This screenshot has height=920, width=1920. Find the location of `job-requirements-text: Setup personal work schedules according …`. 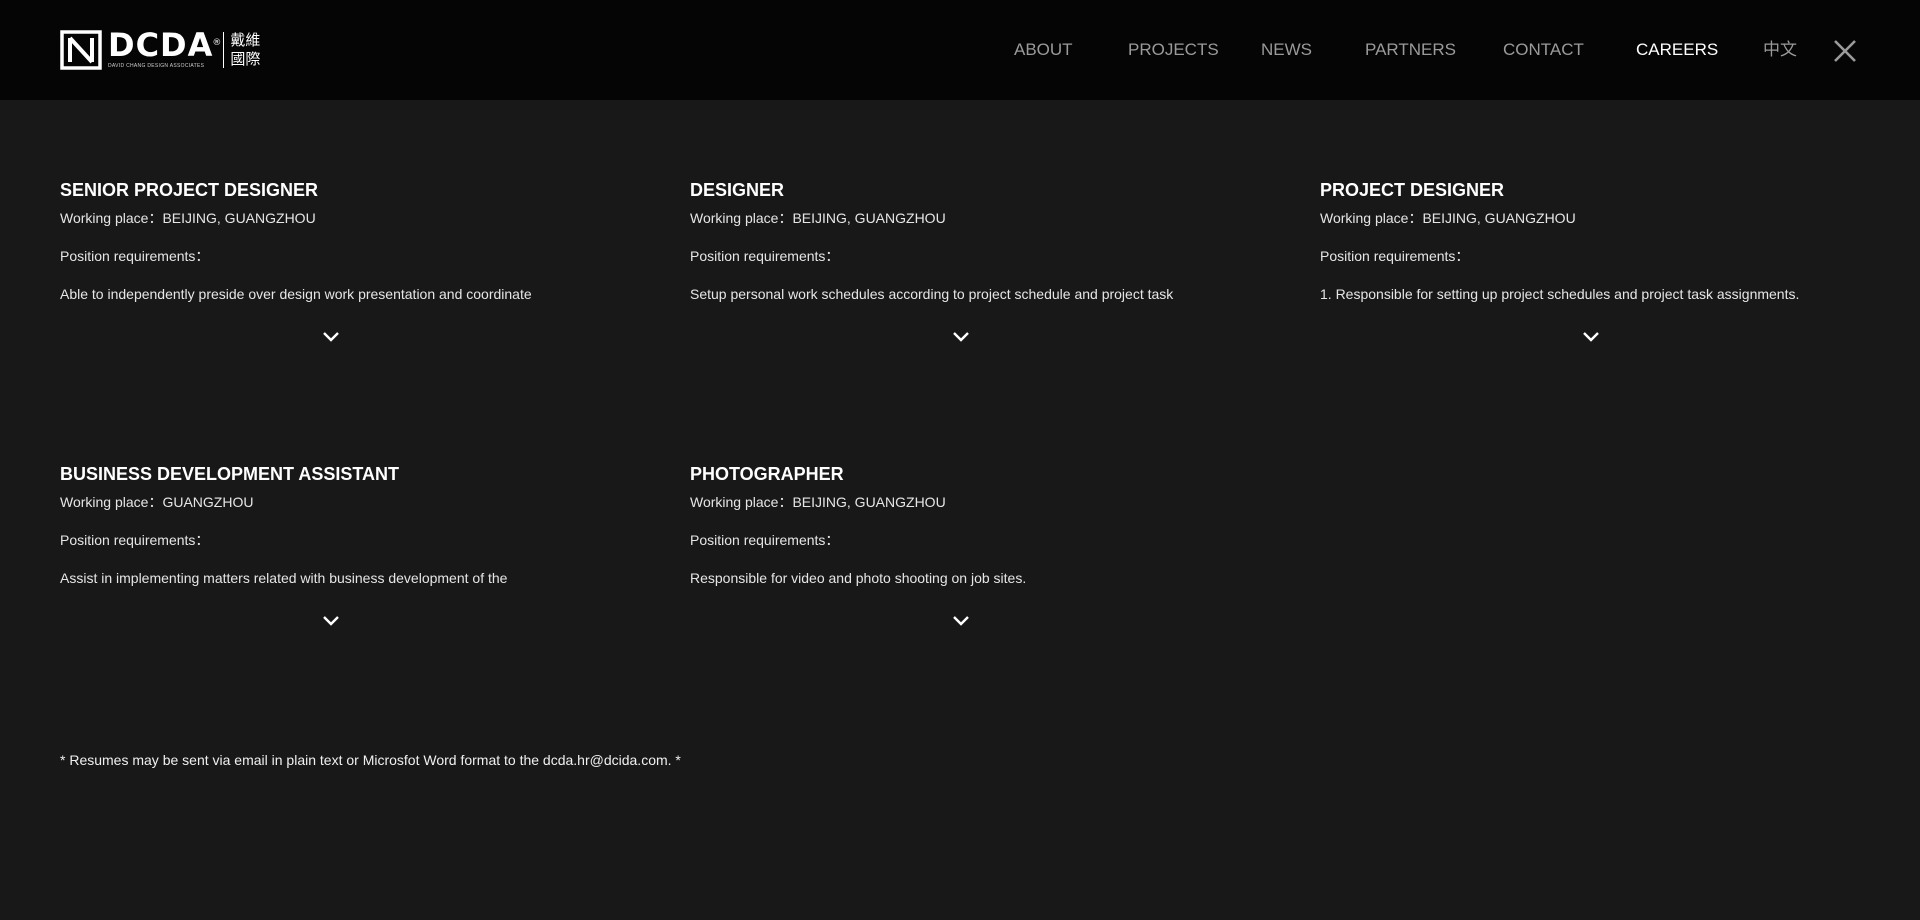

job-requirements-text: Setup personal work schedules according … is located at coordinates (932, 294).